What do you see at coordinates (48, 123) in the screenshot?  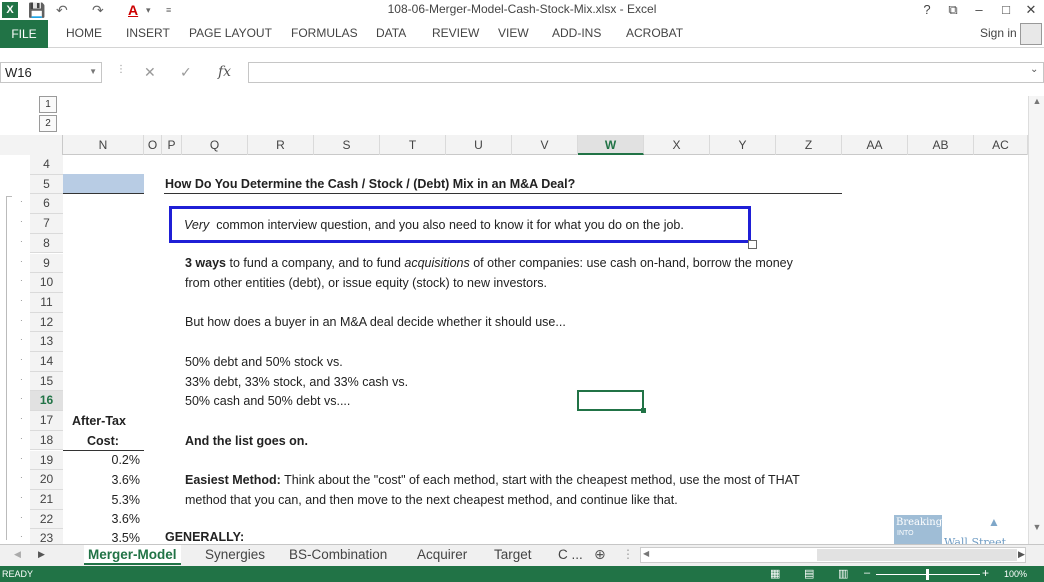 I see `outline-level-2-button: 2` at bounding box center [48, 123].